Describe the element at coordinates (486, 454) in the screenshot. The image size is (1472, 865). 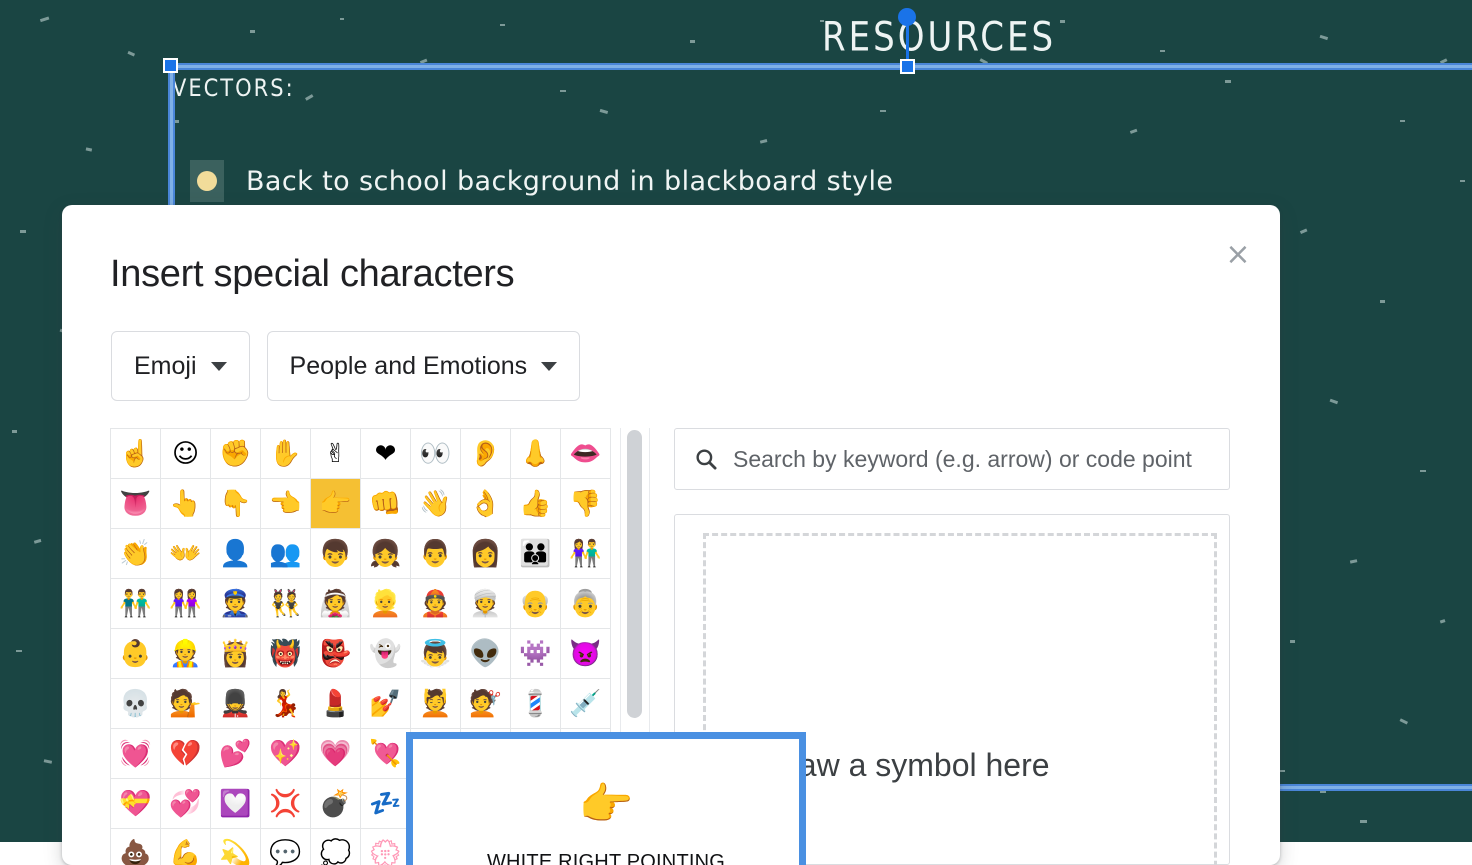
I see `character-cell: 👂` at that location.